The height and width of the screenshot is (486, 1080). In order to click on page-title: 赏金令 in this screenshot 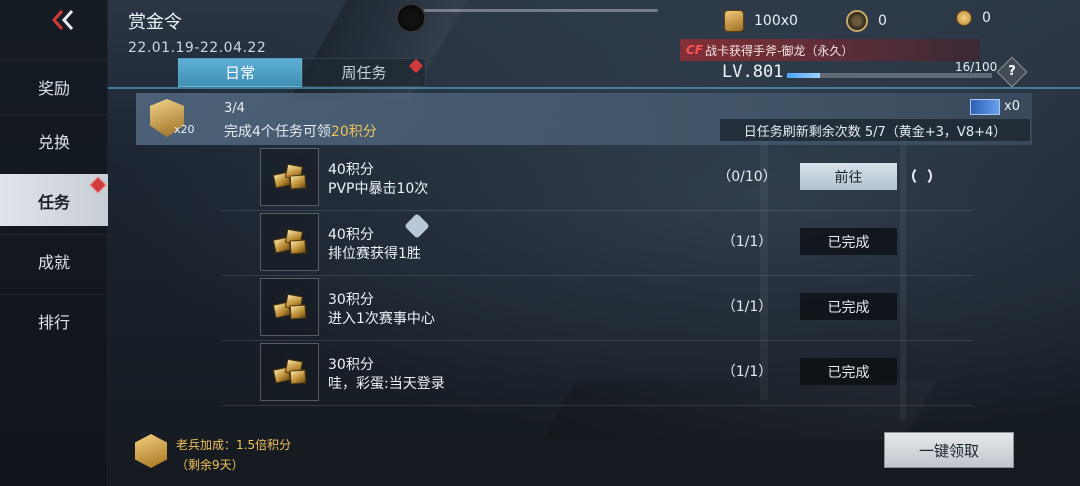, I will do `click(155, 22)`.